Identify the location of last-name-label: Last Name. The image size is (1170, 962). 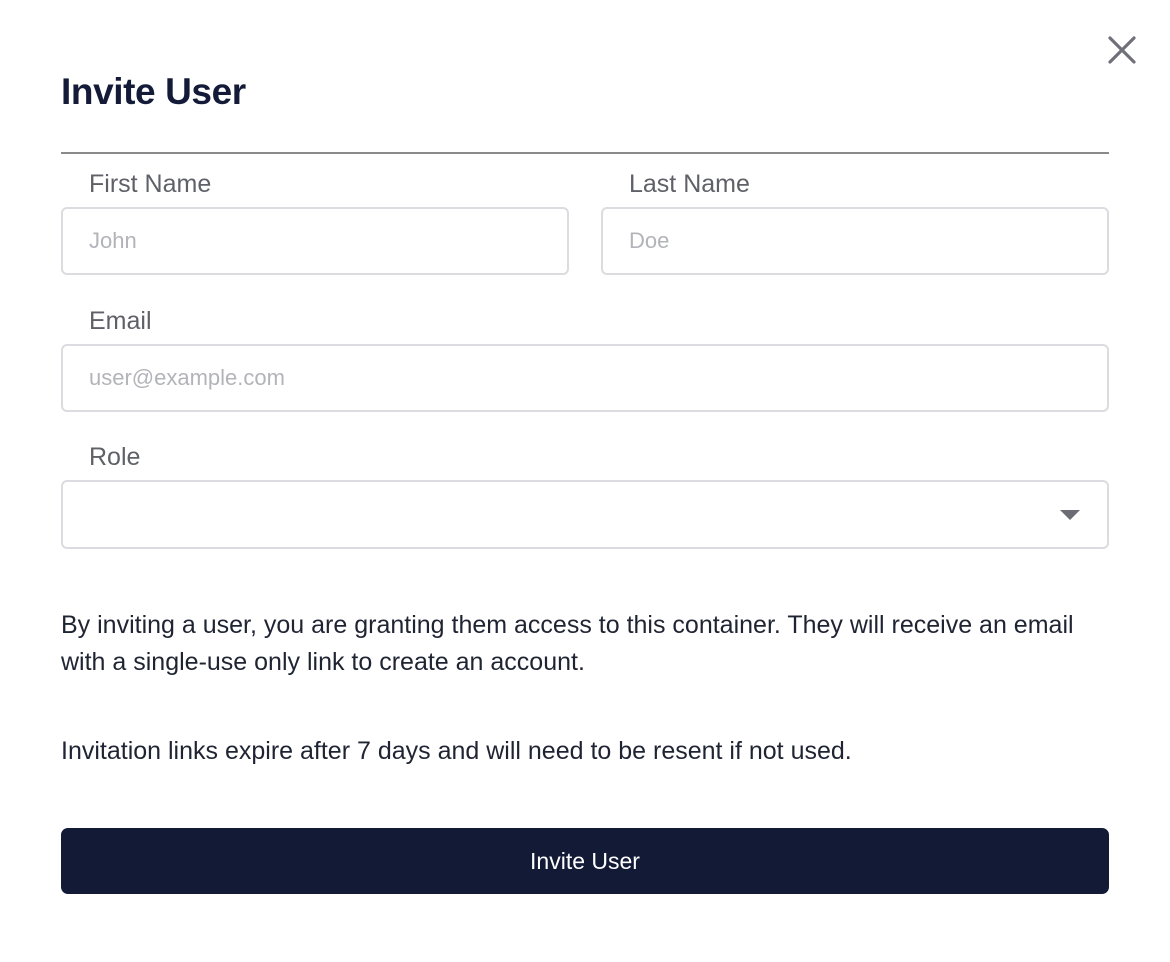
(689, 184).